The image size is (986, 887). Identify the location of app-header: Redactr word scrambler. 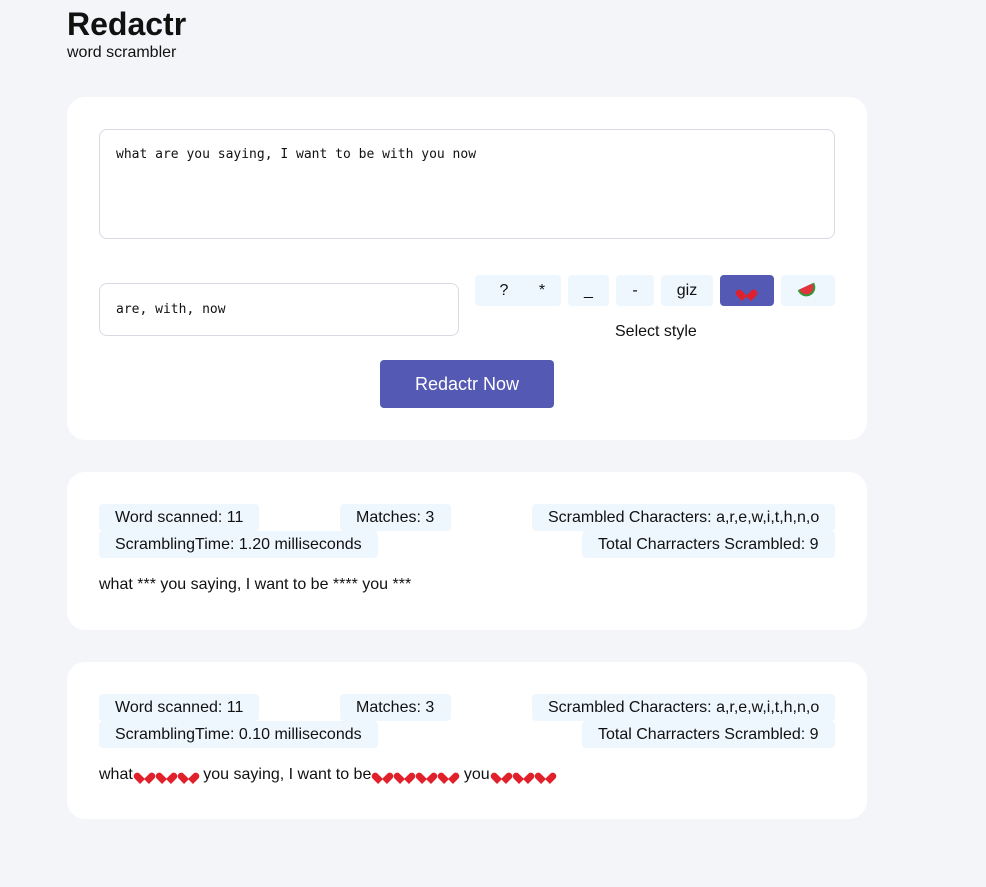
(126, 35).